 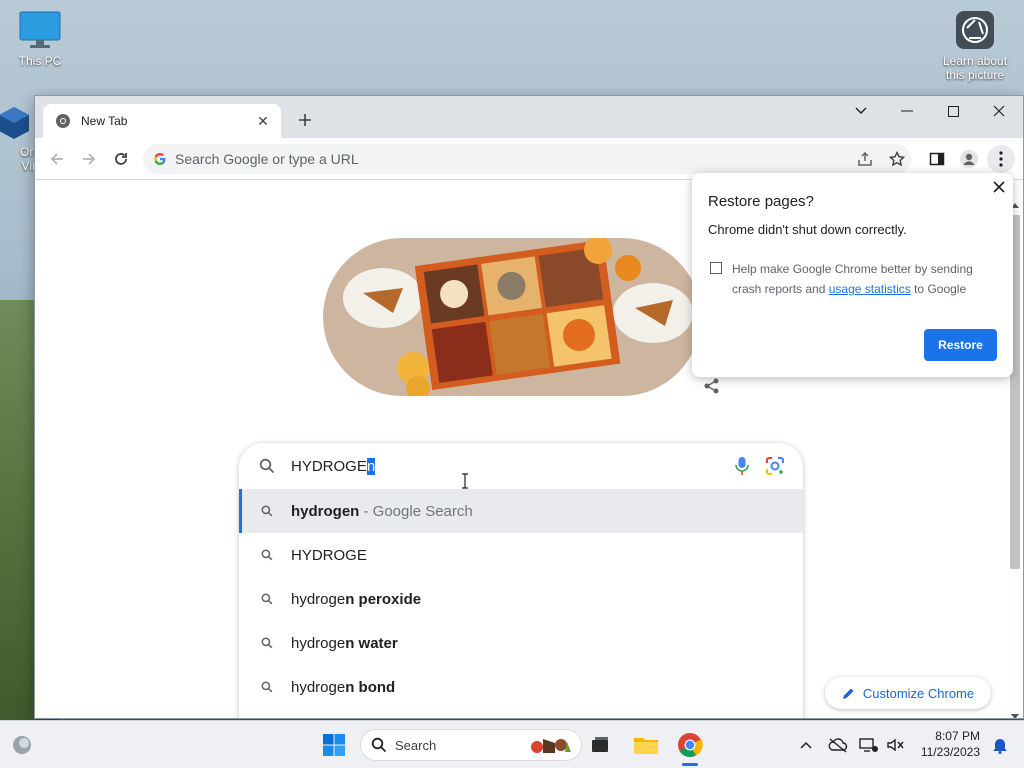 What do you see at coordinates (471, 745) in the screenshot?
I see `taskbar-search: Search` at bounding box center [471, 745].